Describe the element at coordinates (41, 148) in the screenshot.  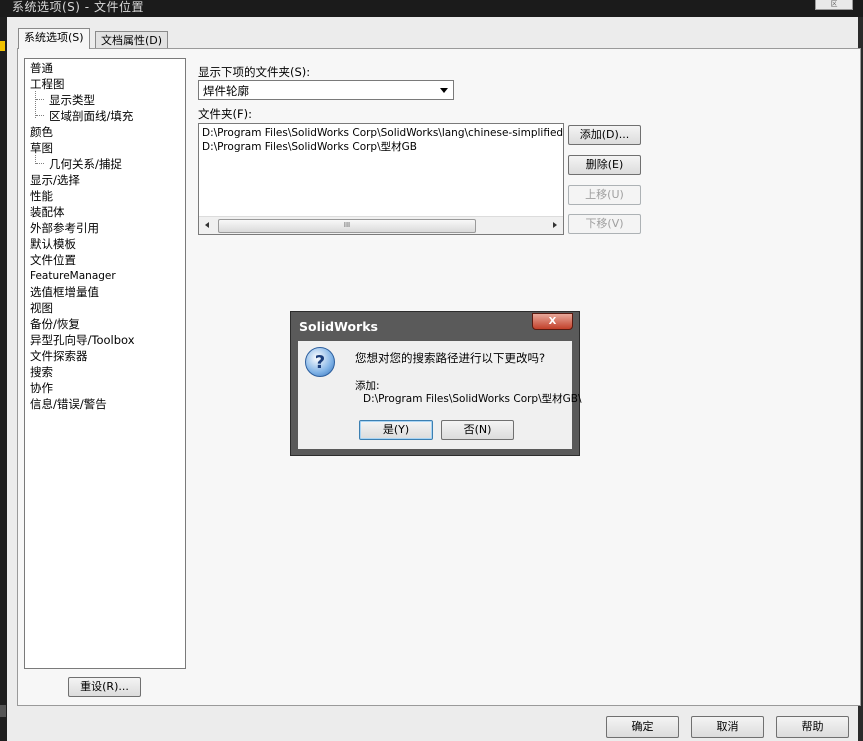
I see `tree-item-sketch: 草图` at that location.